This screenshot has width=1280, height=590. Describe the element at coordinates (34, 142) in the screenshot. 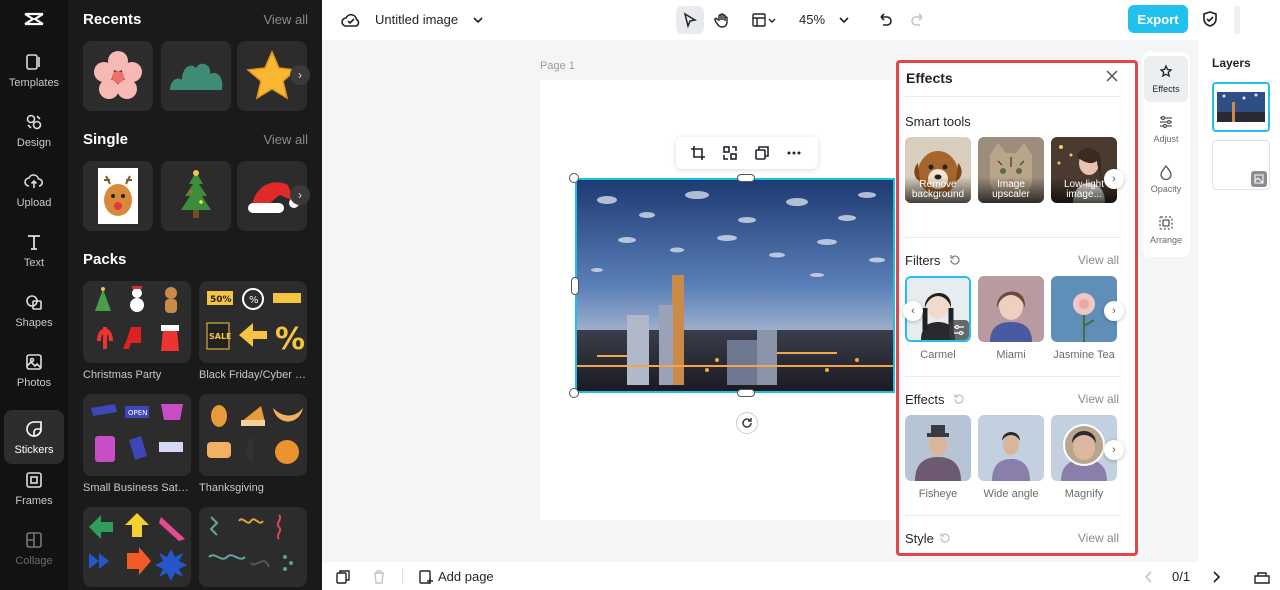

I see `rail-label: Design` at that location.